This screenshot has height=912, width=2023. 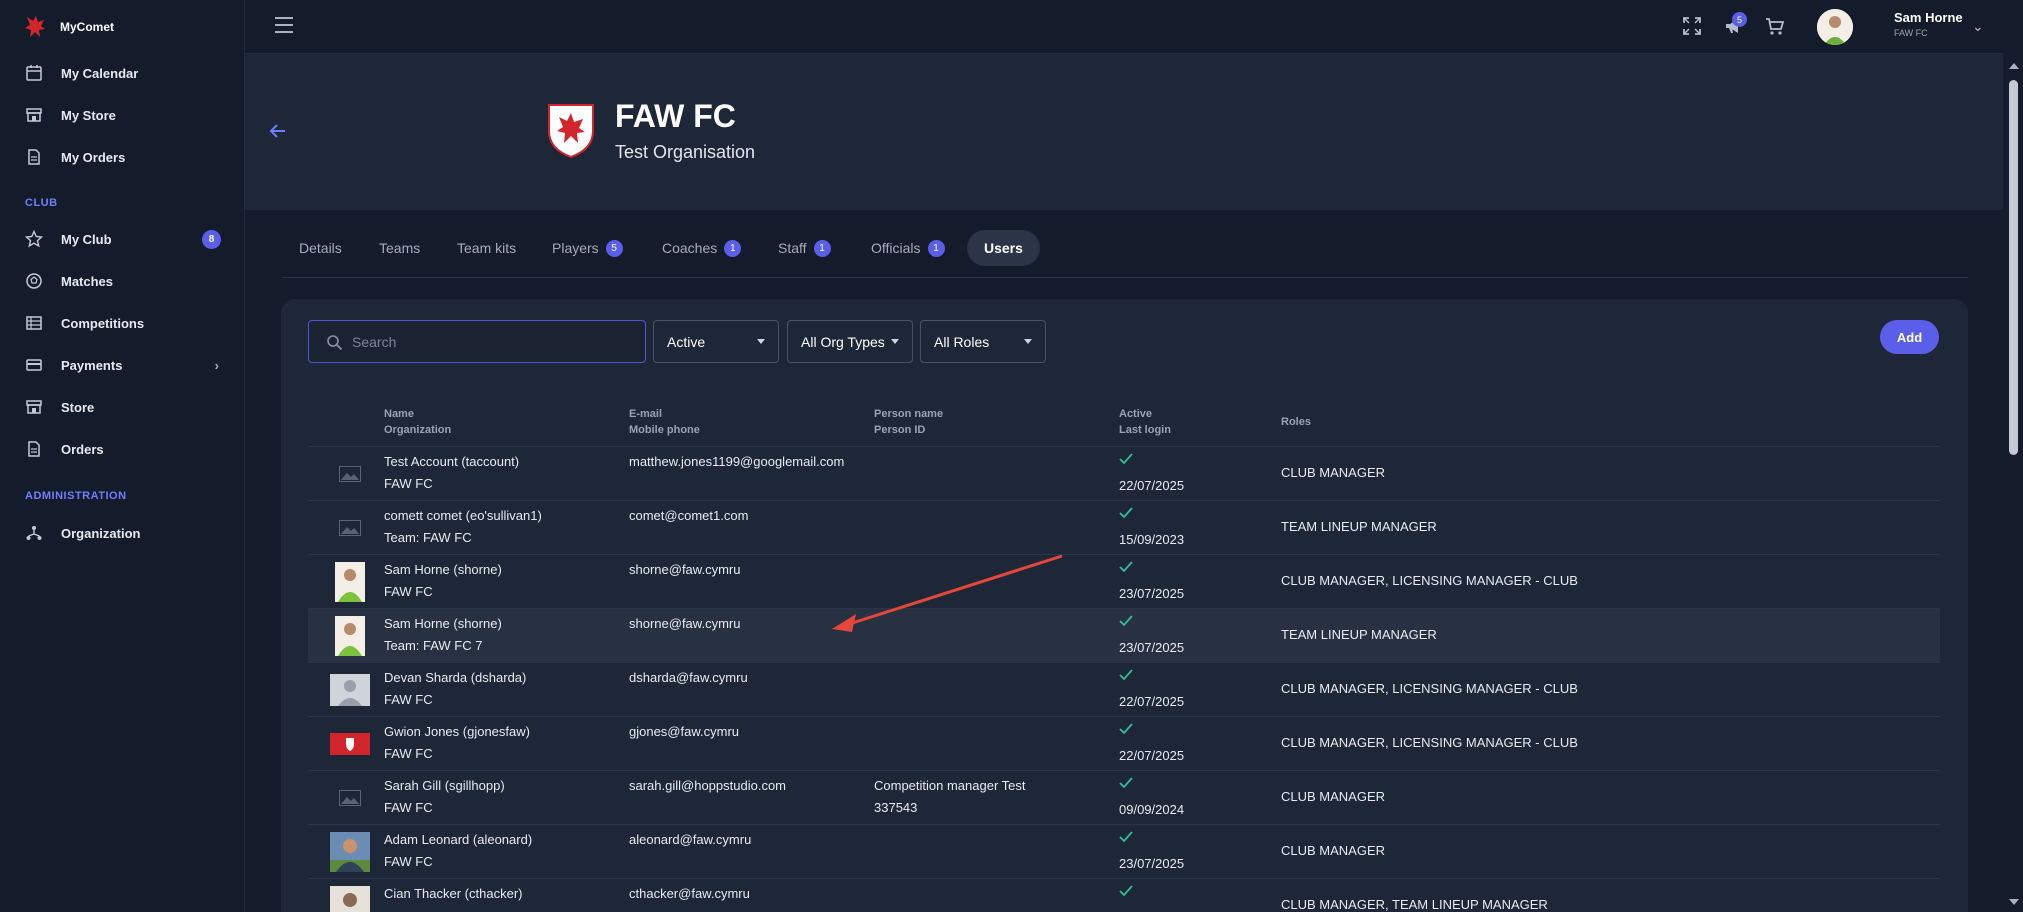 What do you see at coordinates (675, 116) in the screenshot?
I see `organisation-name: FAW FC` at bounding box center [675, 116].